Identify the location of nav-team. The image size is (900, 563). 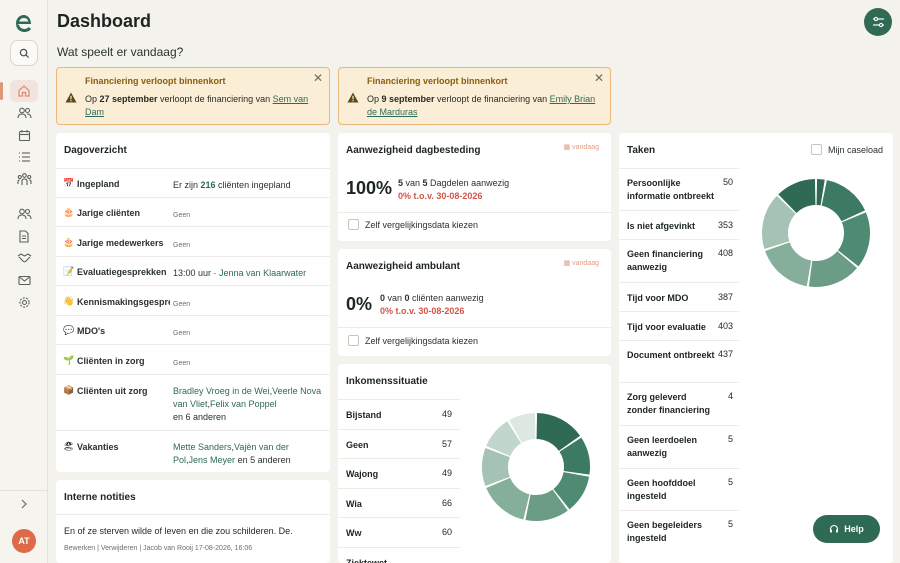
(24, 214).